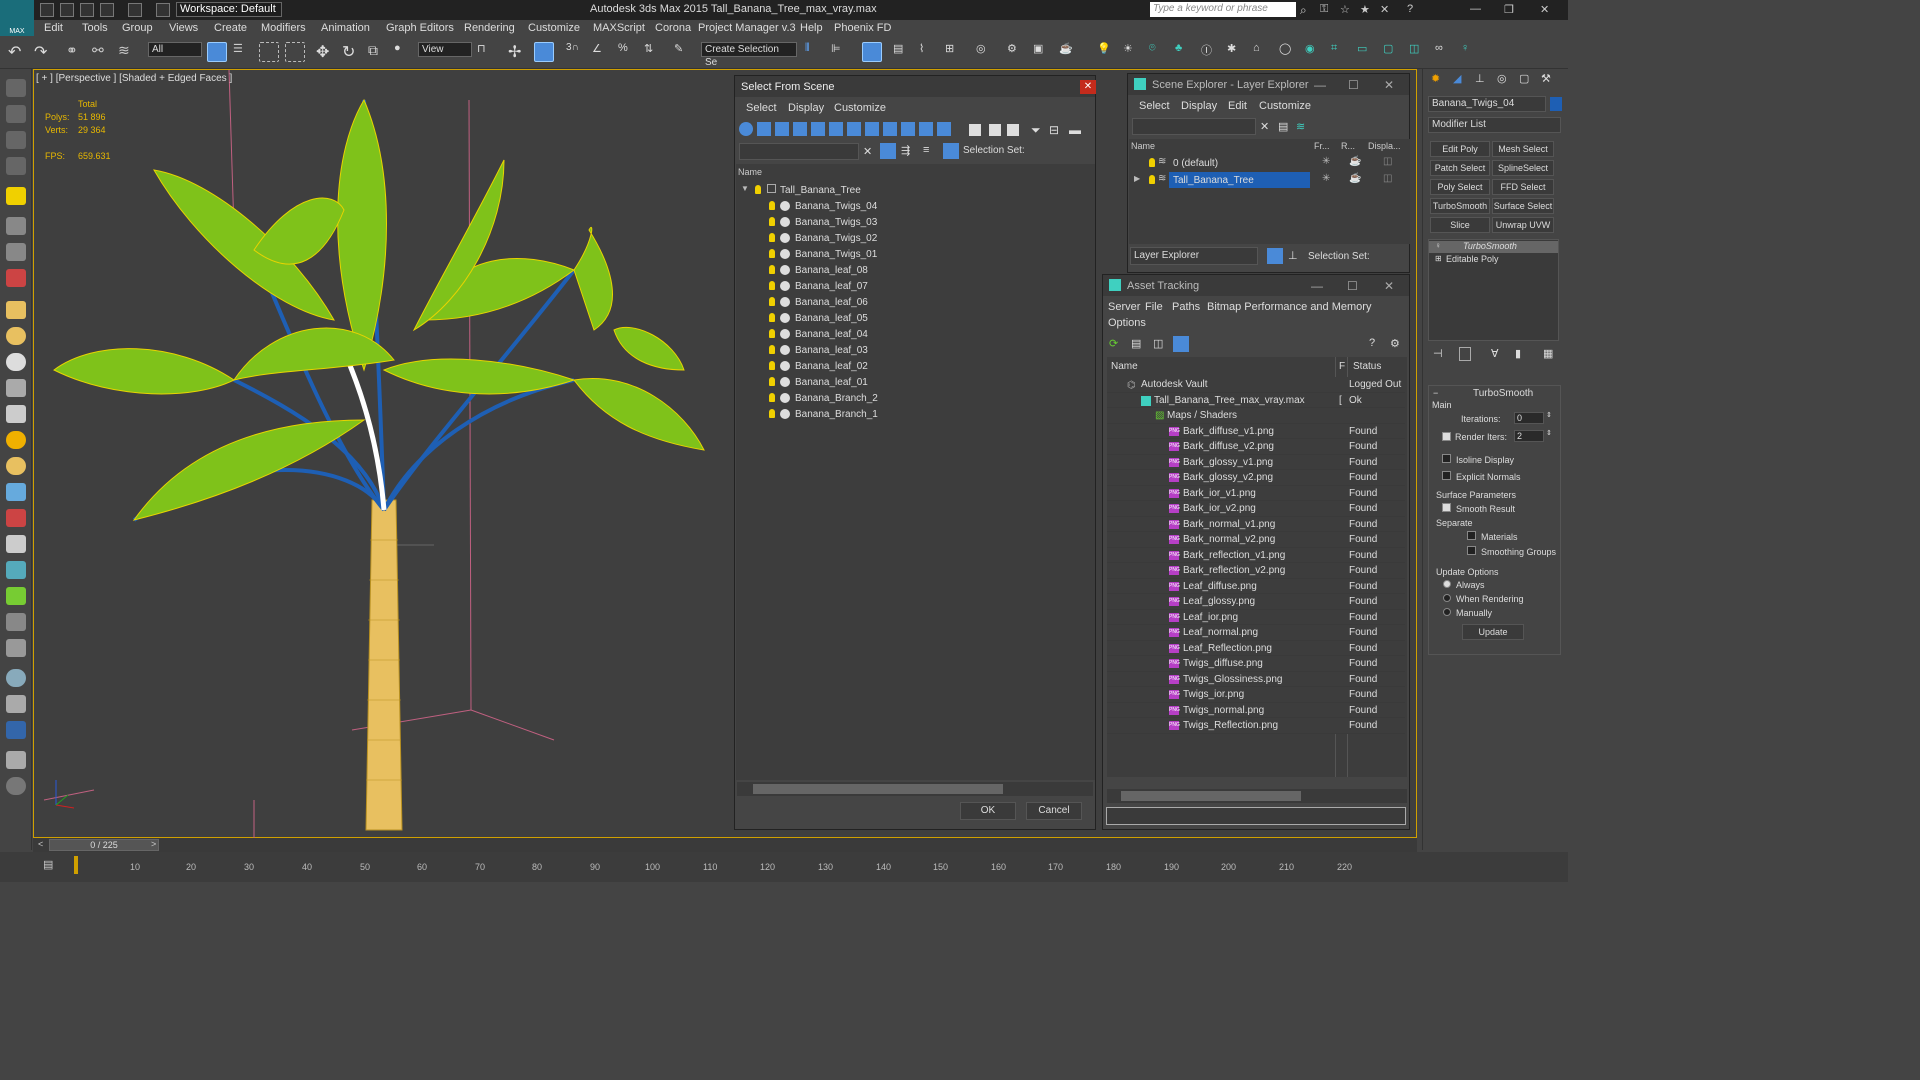 Image resolution: width=1920 pixels, height=1080 pixels. I want to click on poly-select-button: Poly Select, so click(1460, 187).